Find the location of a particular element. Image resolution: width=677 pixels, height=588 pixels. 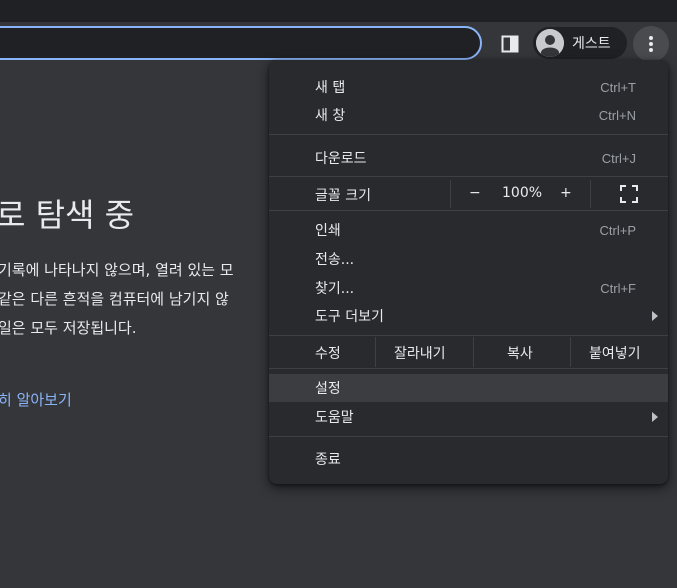

side-panel-button is located at coordinates (510, 44).